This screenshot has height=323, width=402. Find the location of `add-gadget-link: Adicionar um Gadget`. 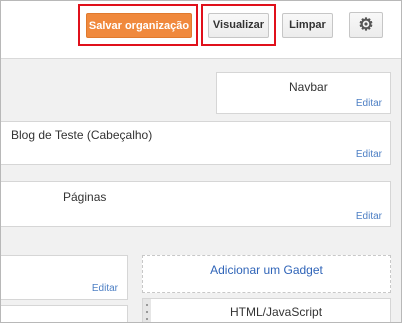

add-gadget-link: Adicionar um Gadget is located at coordinates (266, 270).